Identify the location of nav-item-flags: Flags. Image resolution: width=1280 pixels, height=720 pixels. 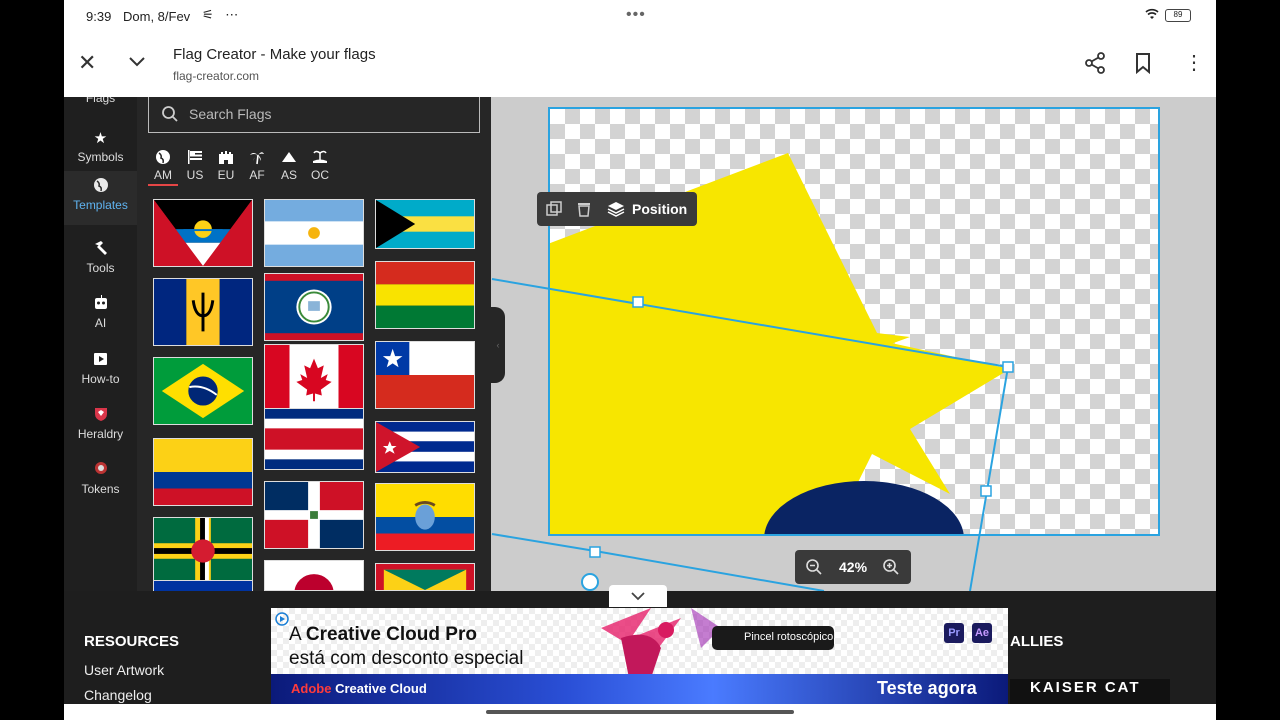
(100, 101).